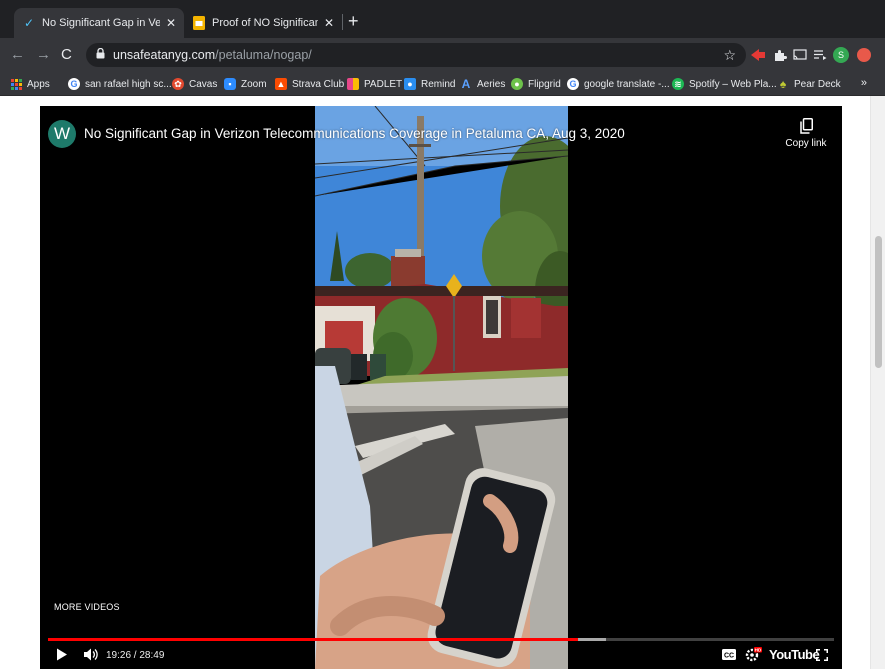 The width and height of the screenshot is (885, 669). I want to click on page-scrollbar, so click(877, 382).